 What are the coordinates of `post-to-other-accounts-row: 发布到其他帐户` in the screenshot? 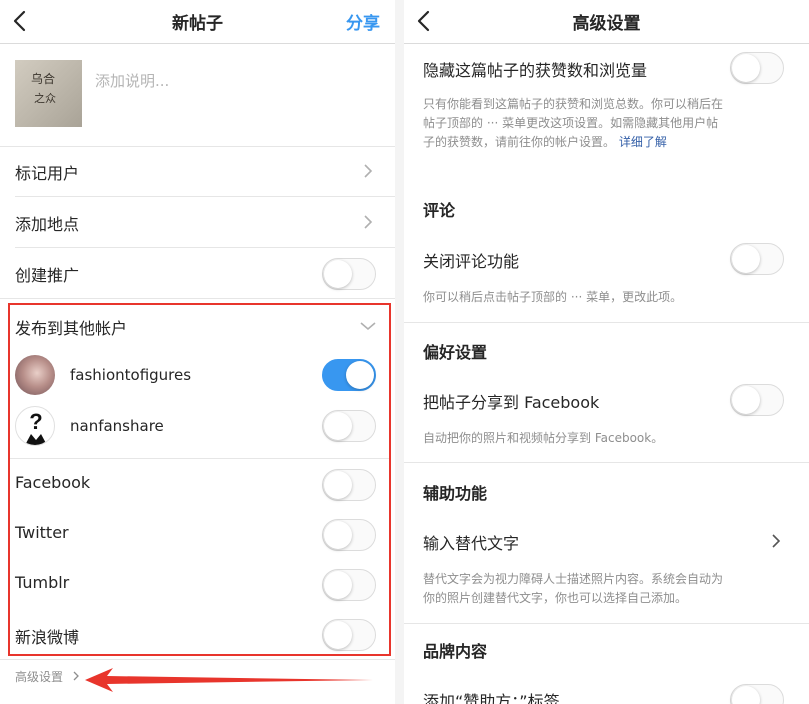 It's located at (197, 325).